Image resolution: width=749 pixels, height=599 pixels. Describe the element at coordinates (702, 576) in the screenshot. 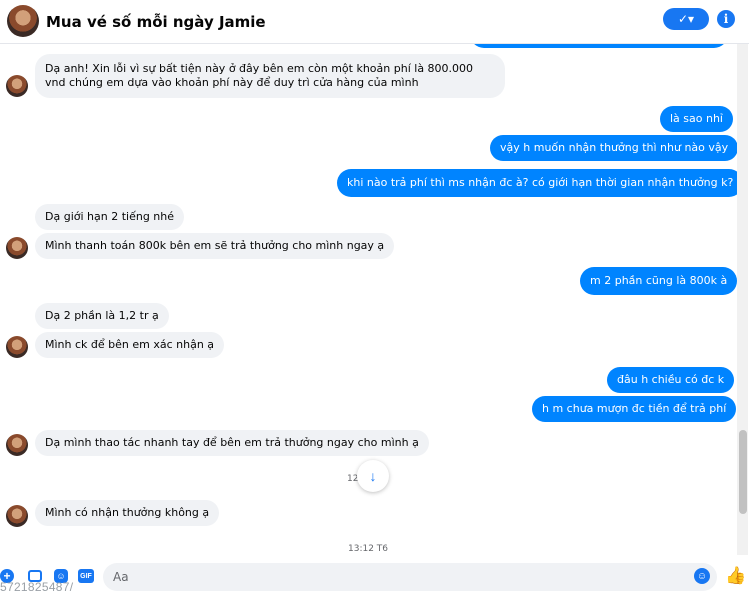

I see `emoji-icon: ☺` at that location.